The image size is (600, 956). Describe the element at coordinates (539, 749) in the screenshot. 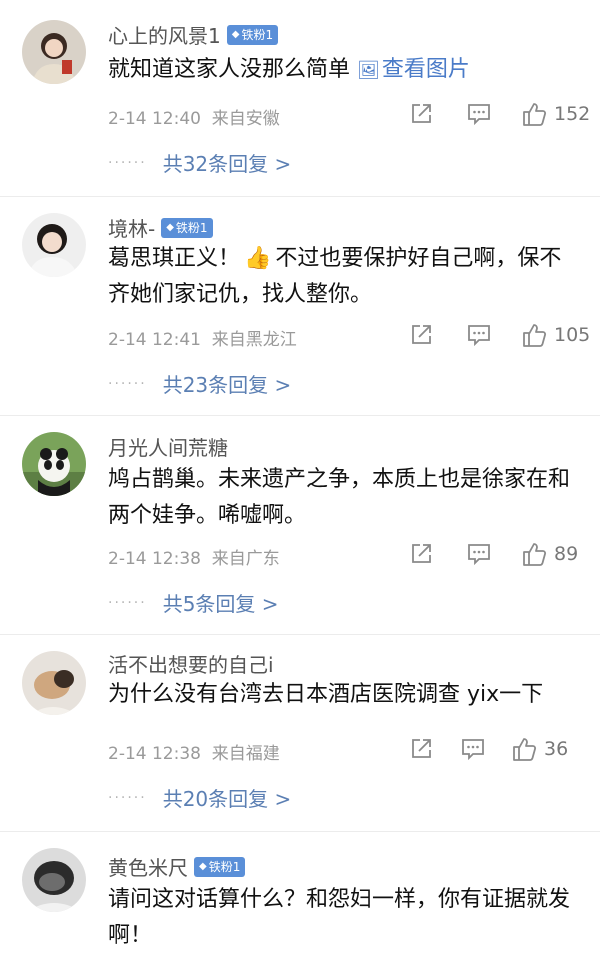

I see `like-button: 36` at that location.